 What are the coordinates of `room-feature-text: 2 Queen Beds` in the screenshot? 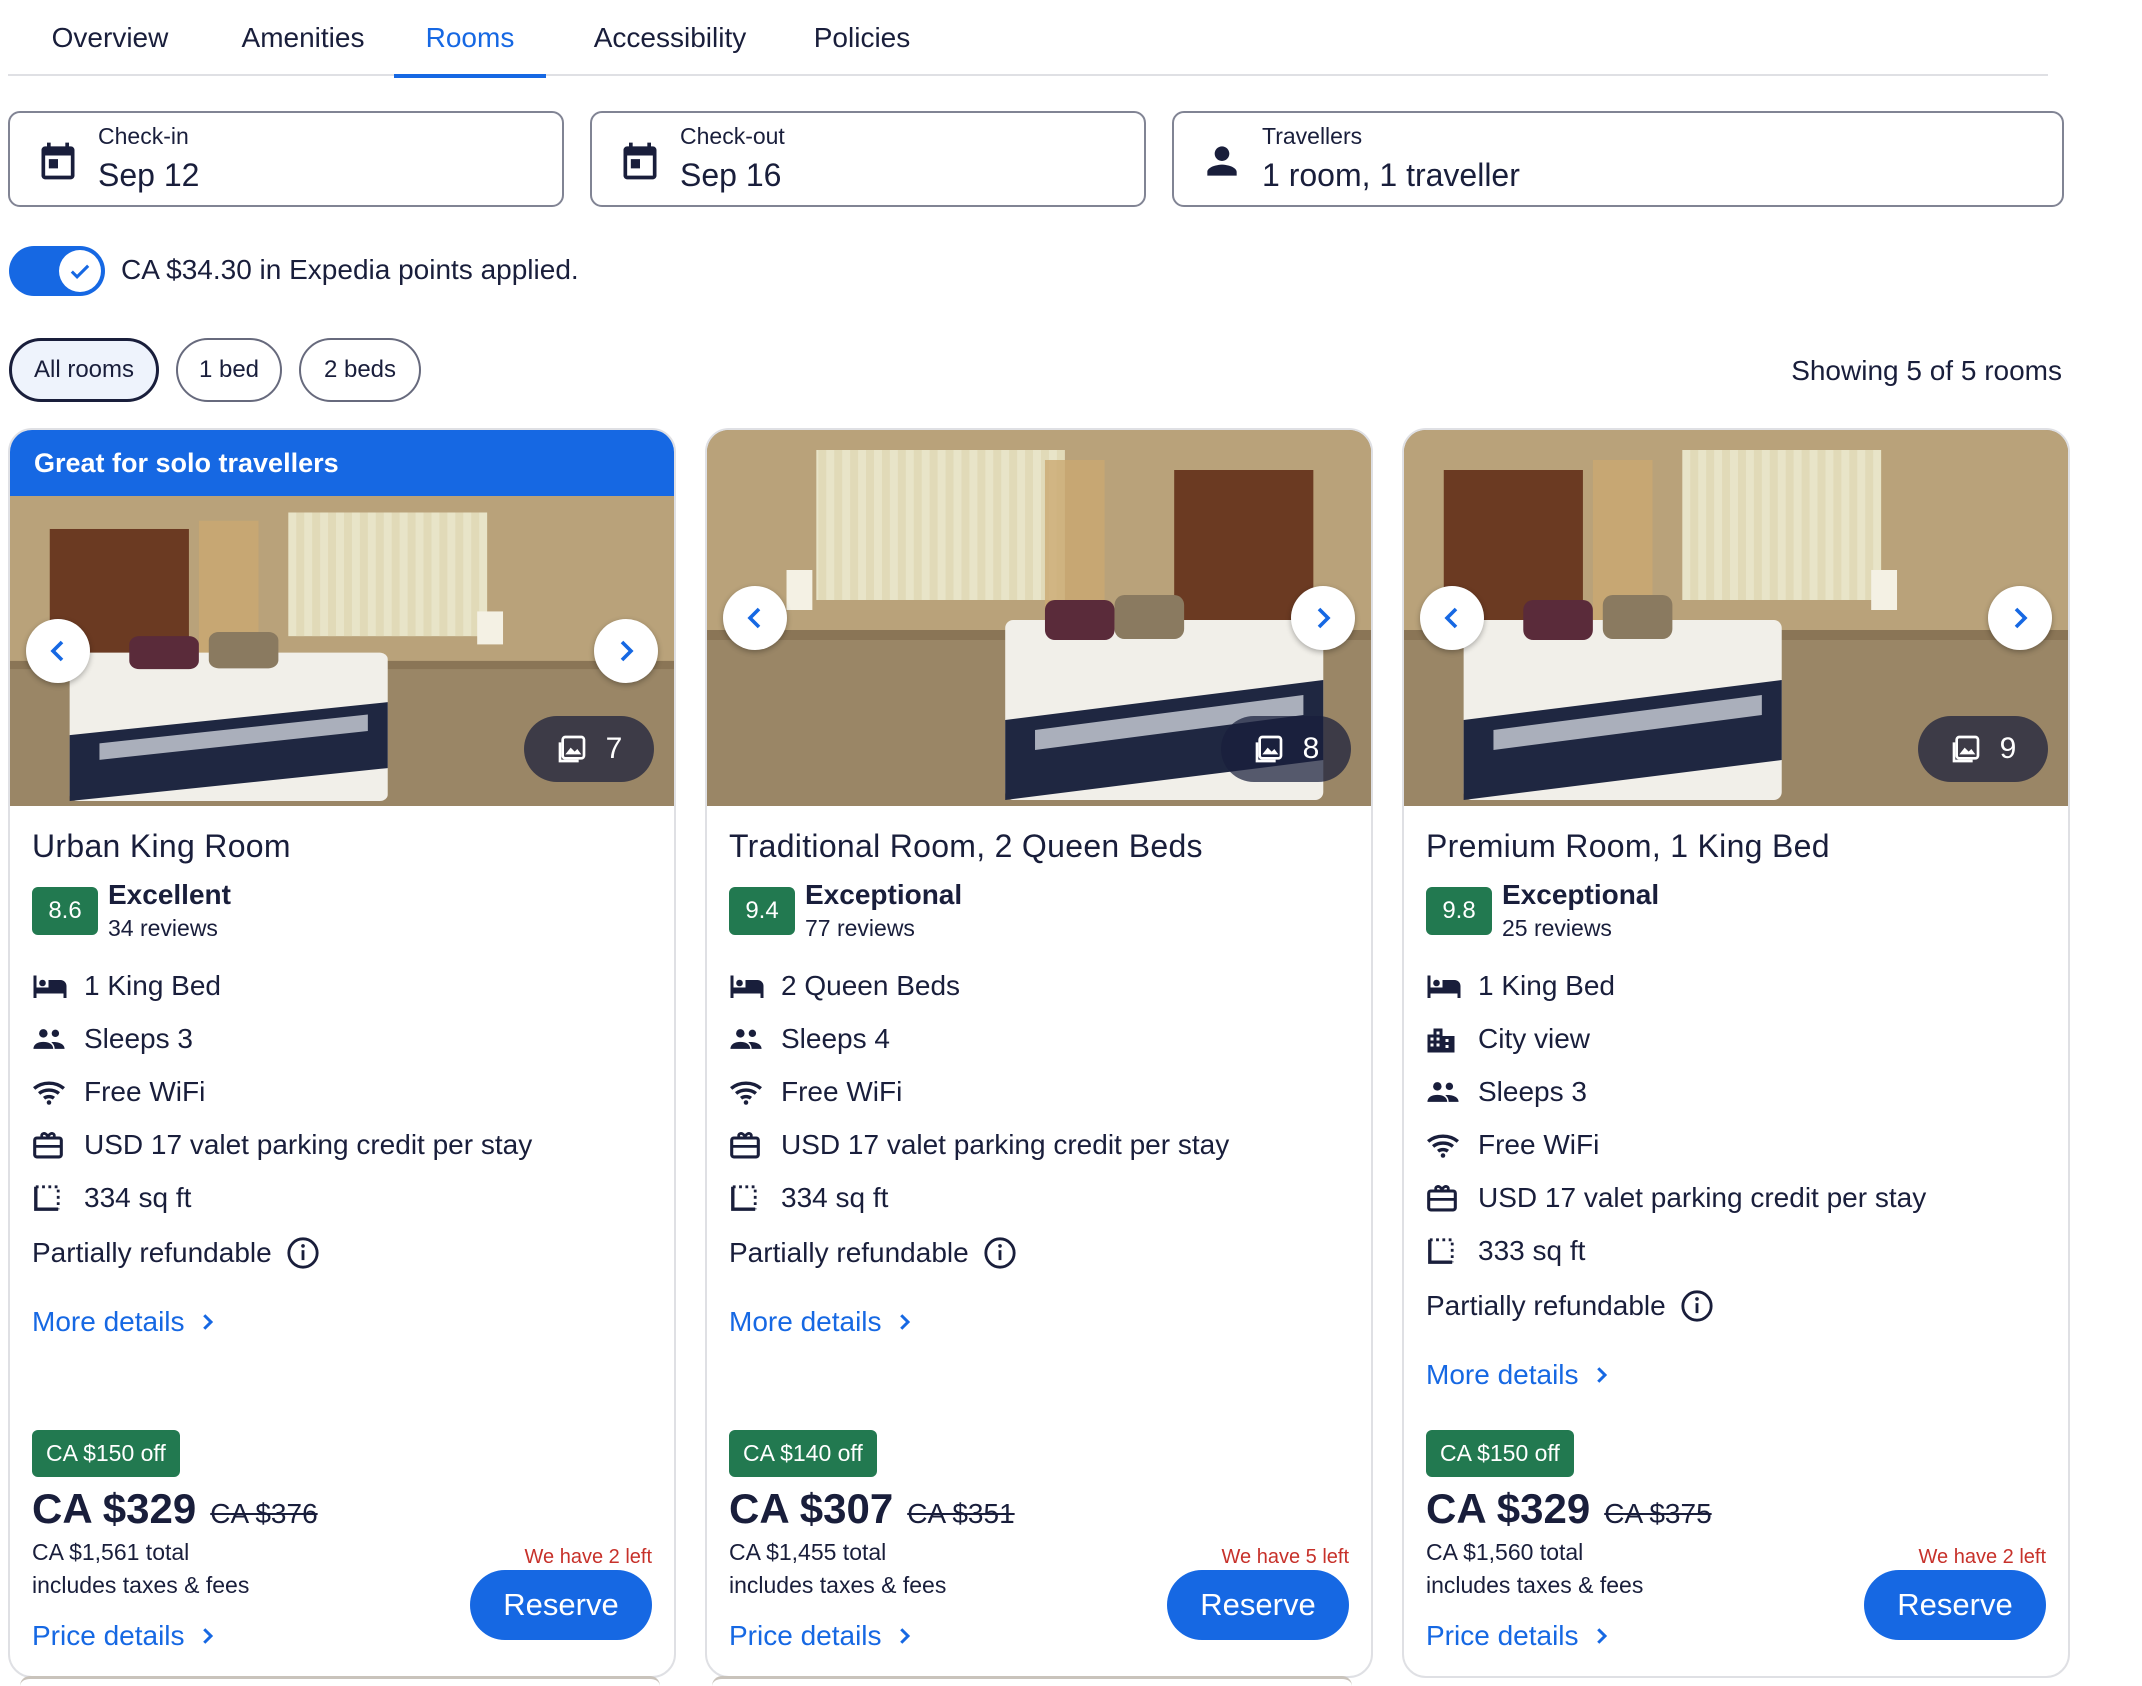 It's located at (871, 985).